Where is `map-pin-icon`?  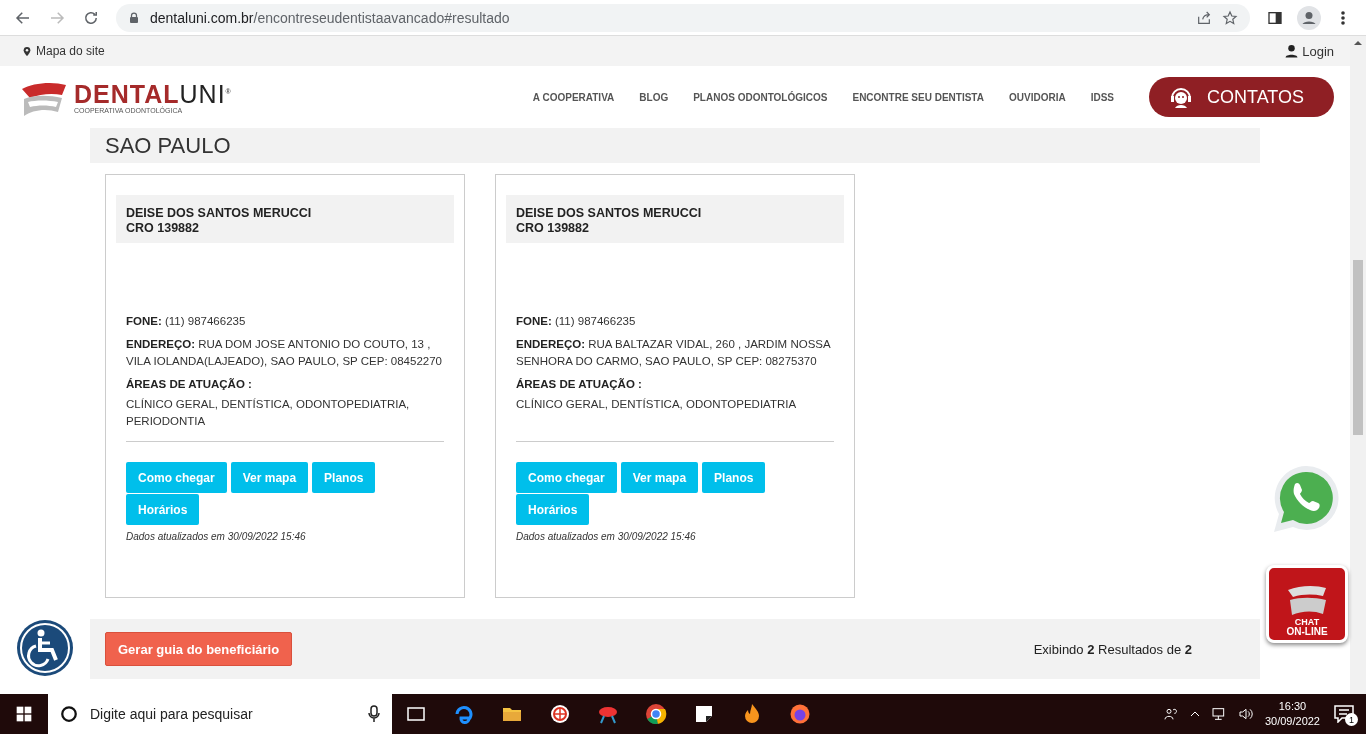
map-pin-icon is located at coordinates (27, 51).